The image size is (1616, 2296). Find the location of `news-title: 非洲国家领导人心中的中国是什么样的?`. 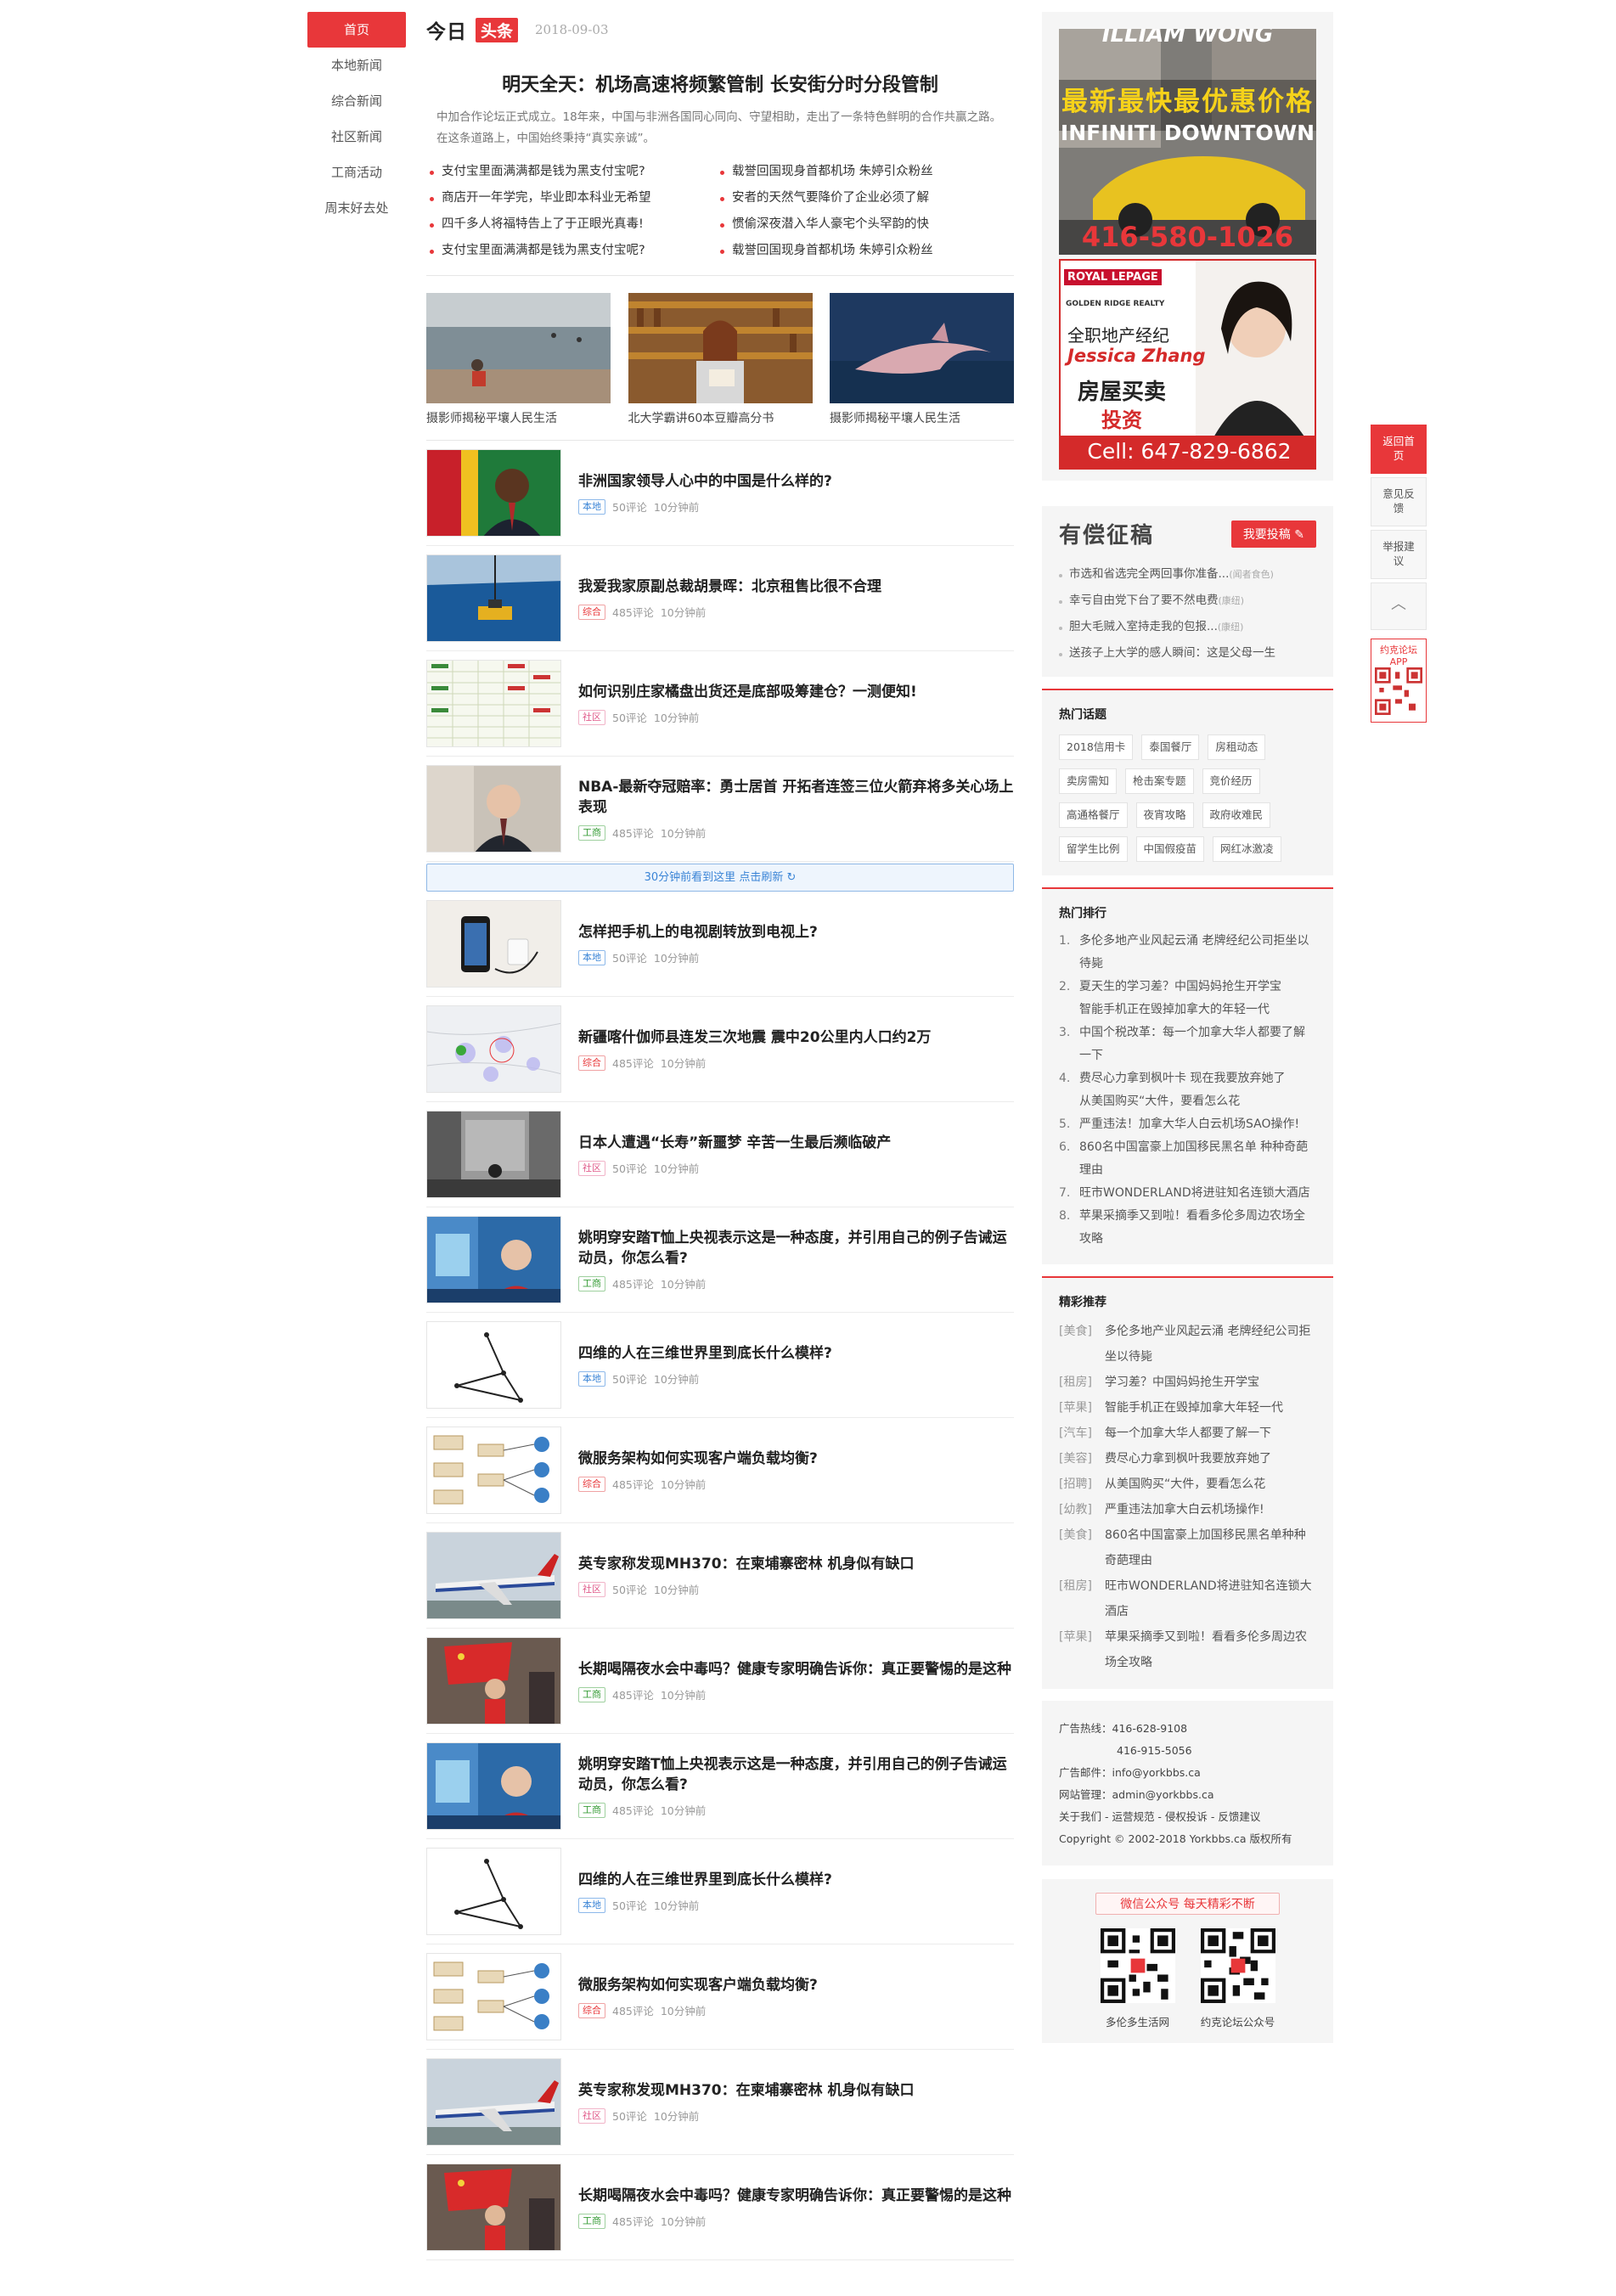

news-title: 非洲国家领导人心中的中国是什么样的? is located at coordinates (796, 481).